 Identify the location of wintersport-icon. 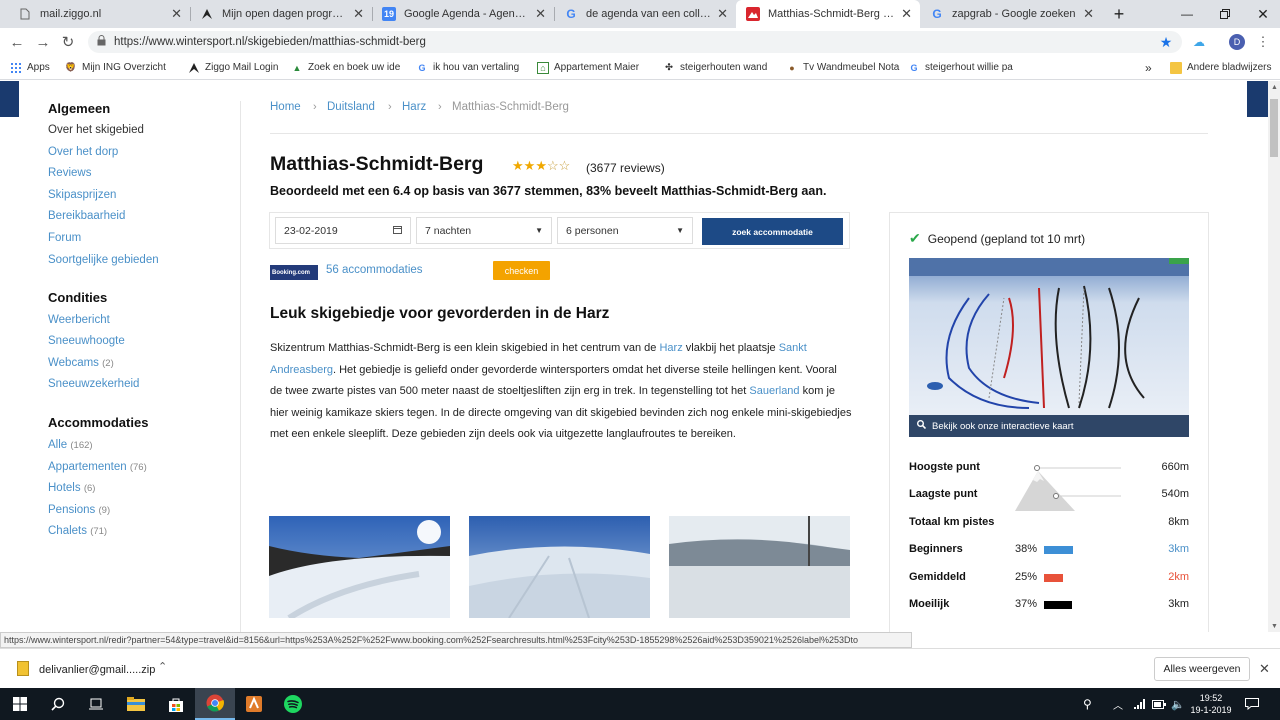
(753, 14).